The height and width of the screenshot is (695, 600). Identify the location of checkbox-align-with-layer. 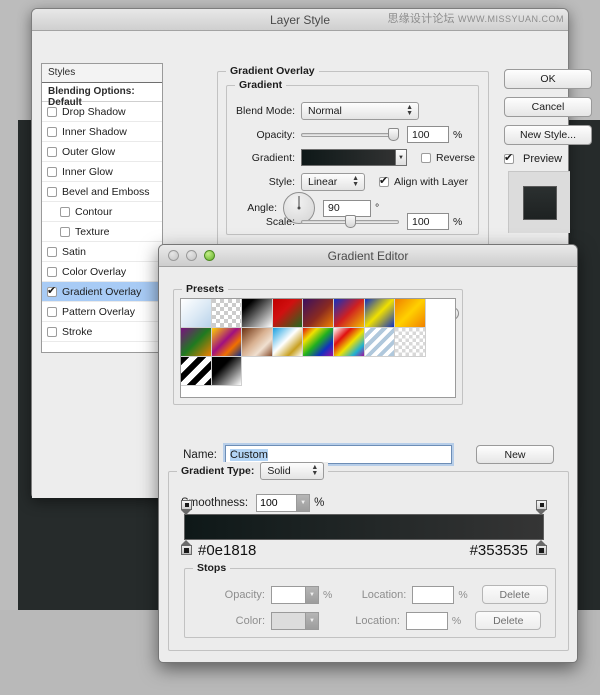
(384, 180).